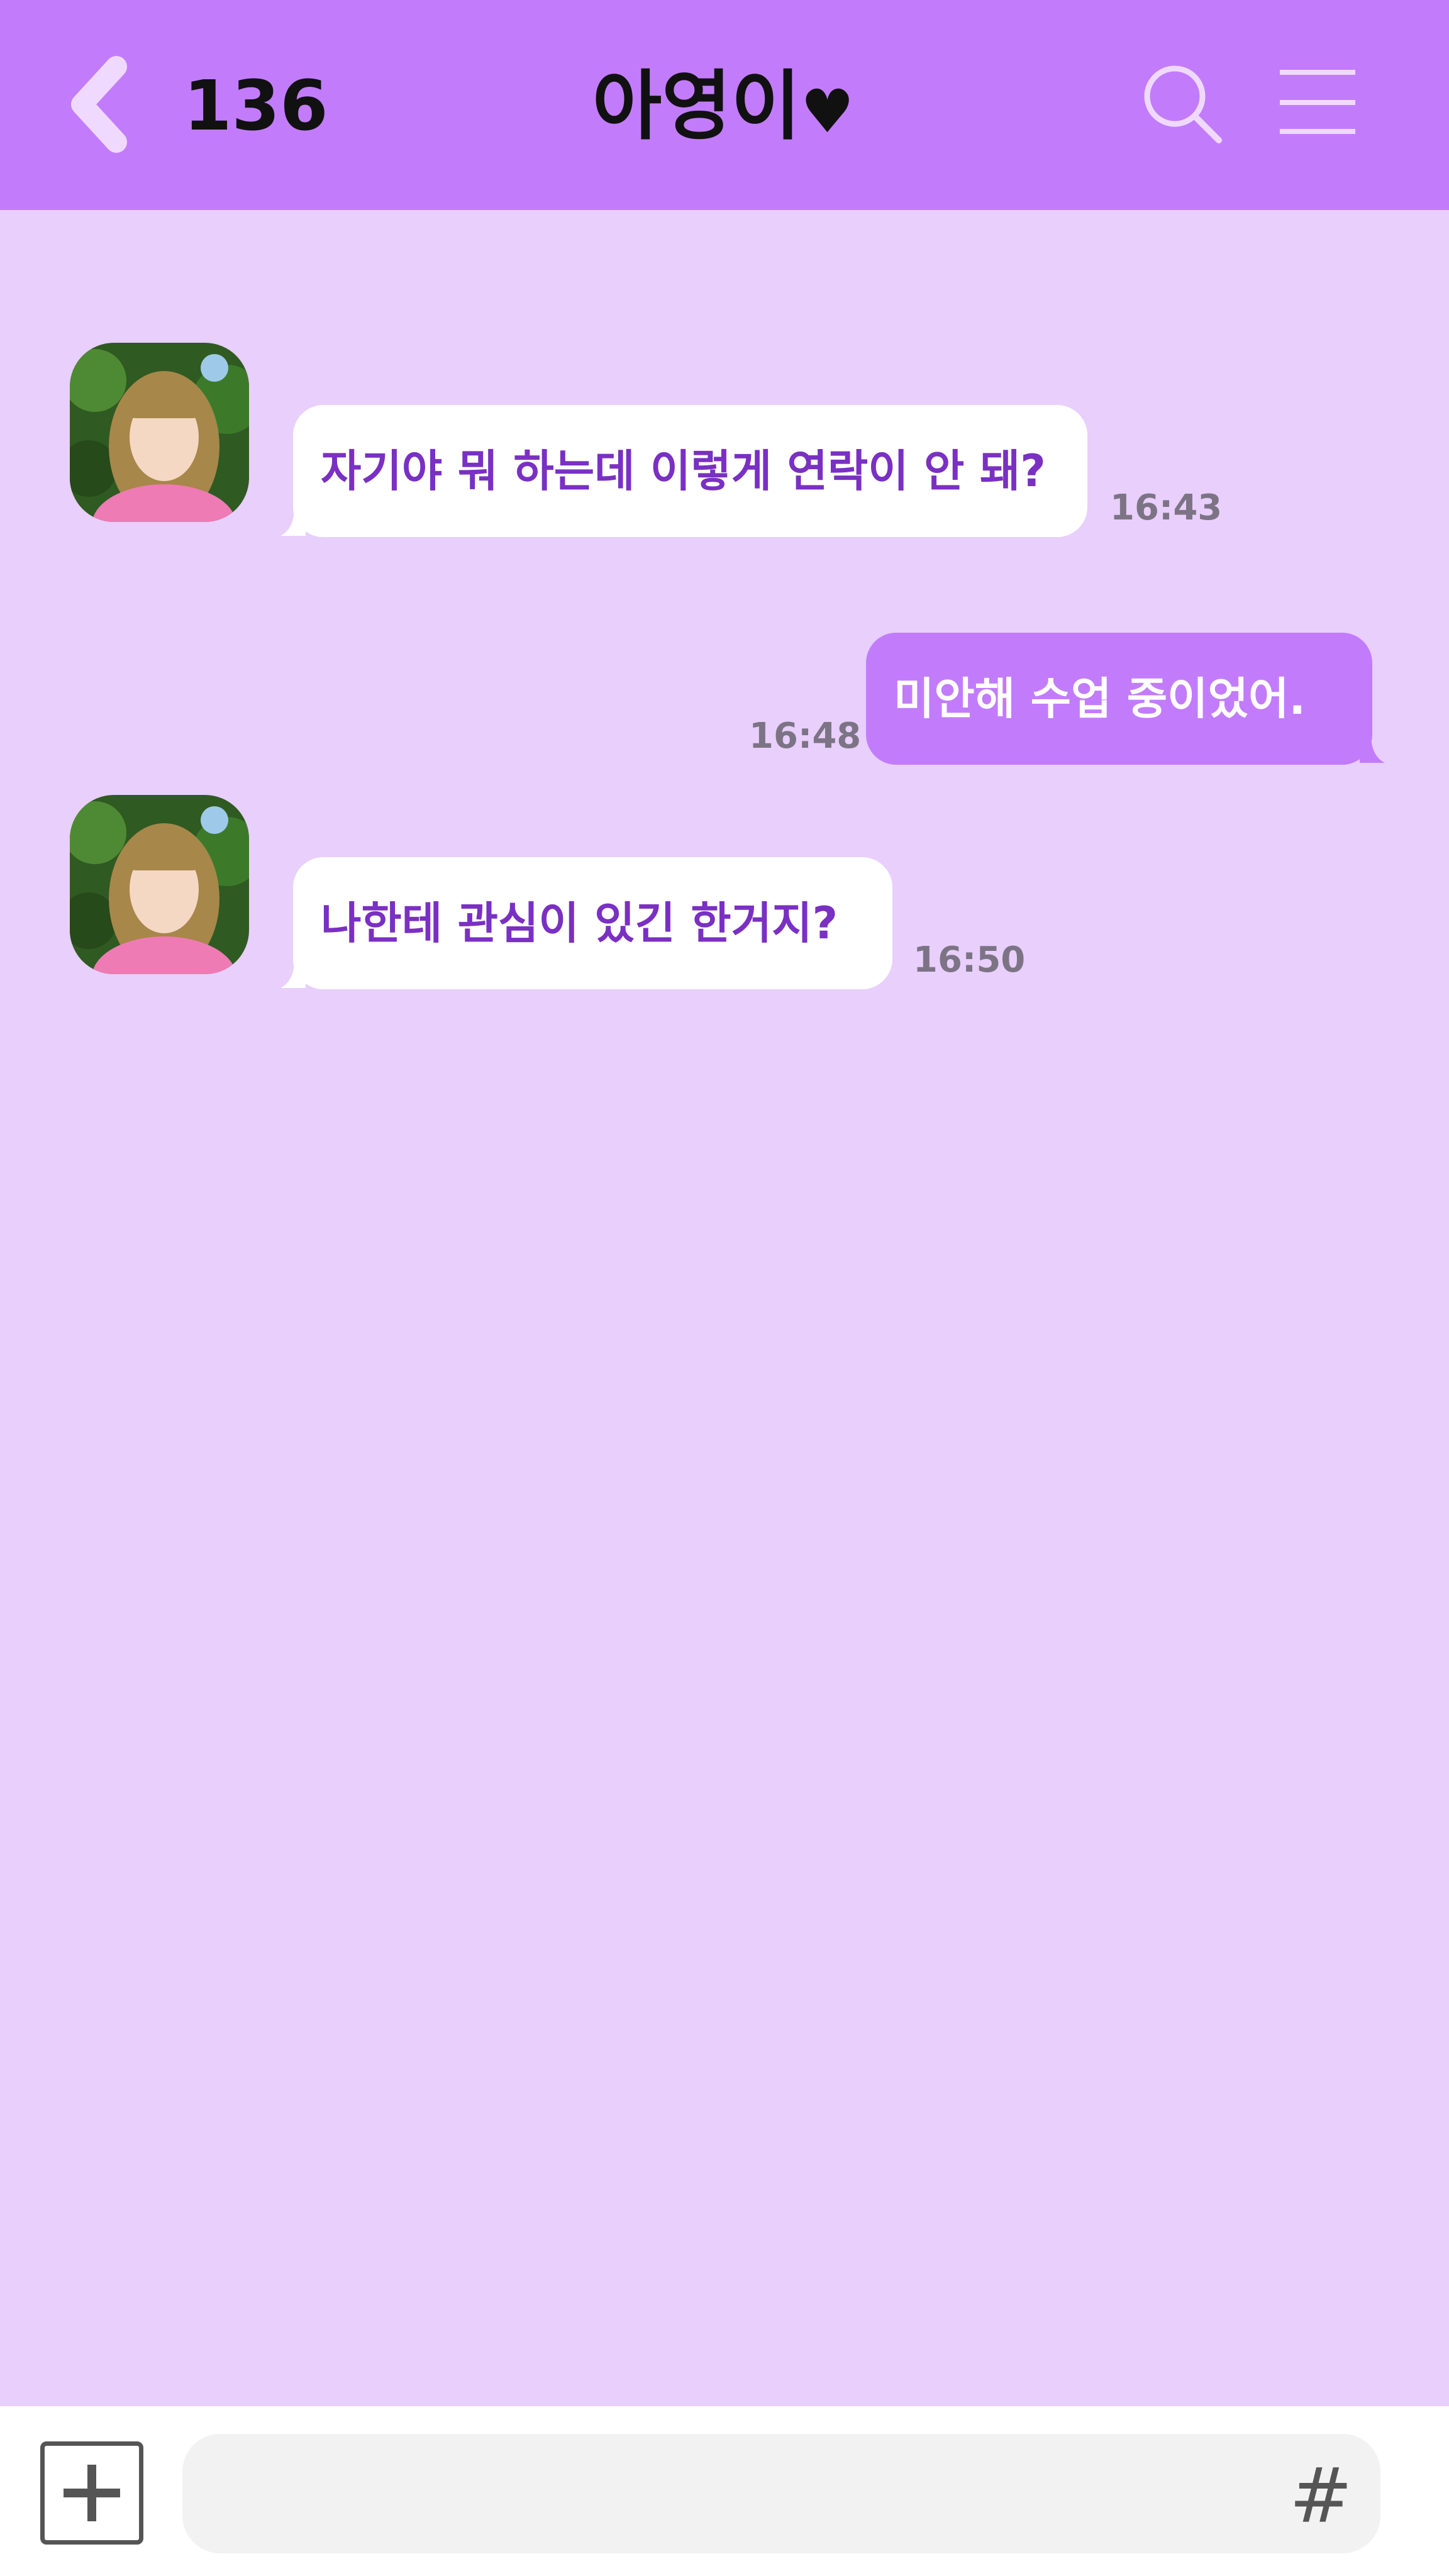 The image size is (1449, 2576). I want to click on chat-header: 136 아영이♥, so click(724, 105).